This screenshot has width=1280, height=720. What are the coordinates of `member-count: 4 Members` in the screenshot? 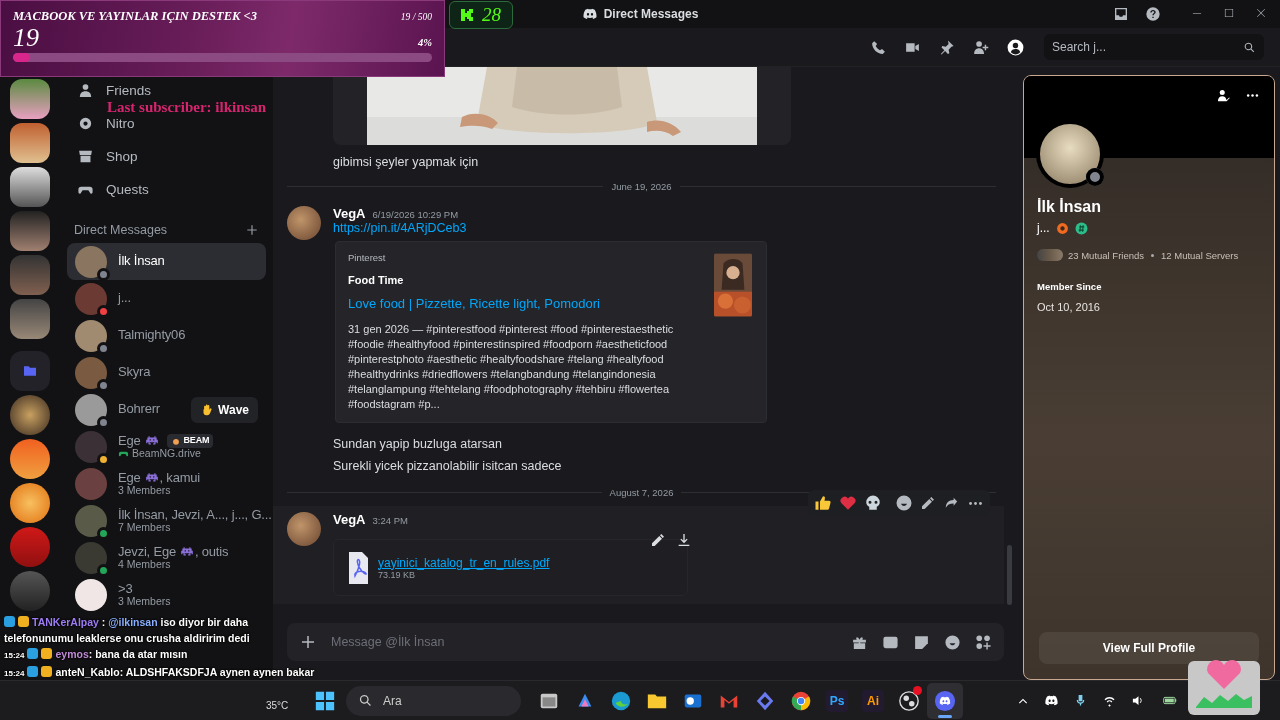 It's located at (144, 564).